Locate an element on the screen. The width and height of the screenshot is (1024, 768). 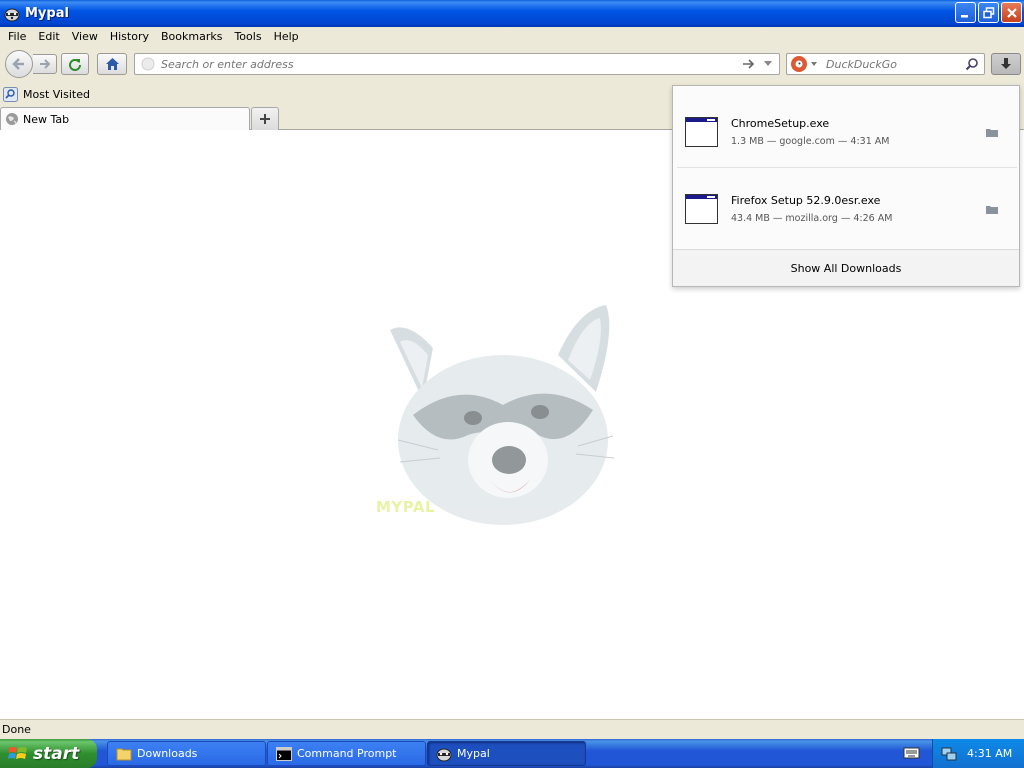
menu-edit: Edit is located at coordinates (48, 36).